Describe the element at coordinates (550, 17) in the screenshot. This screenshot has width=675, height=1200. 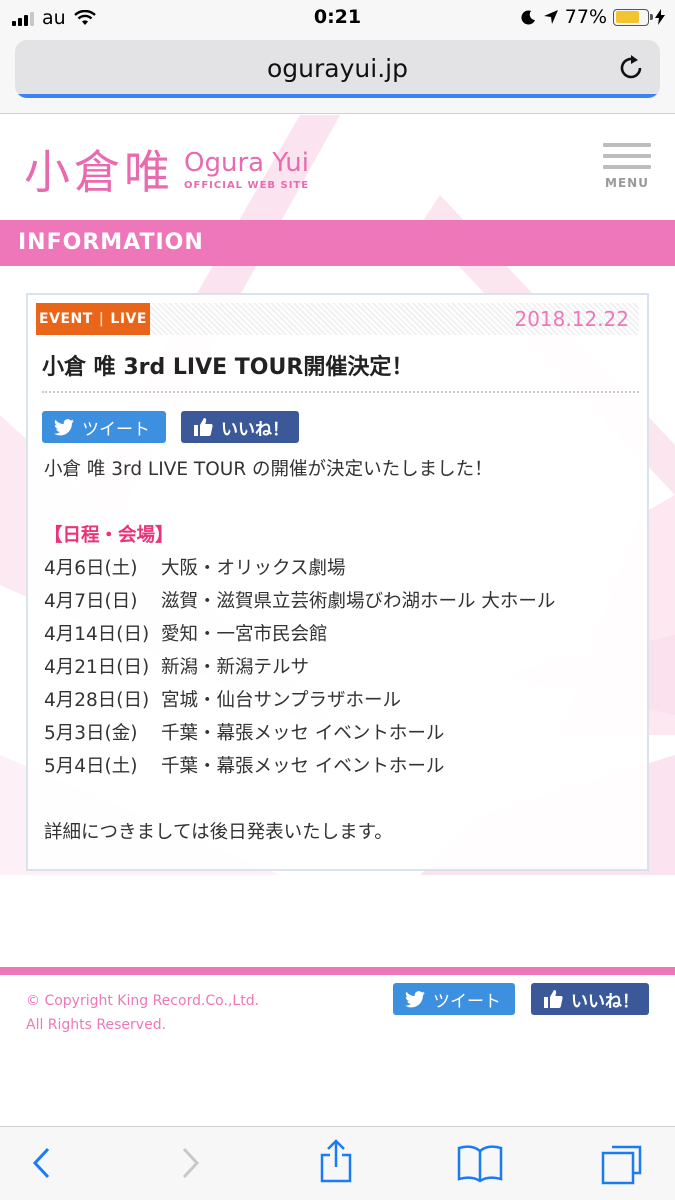
I see `location-arrow-icon` at that location.